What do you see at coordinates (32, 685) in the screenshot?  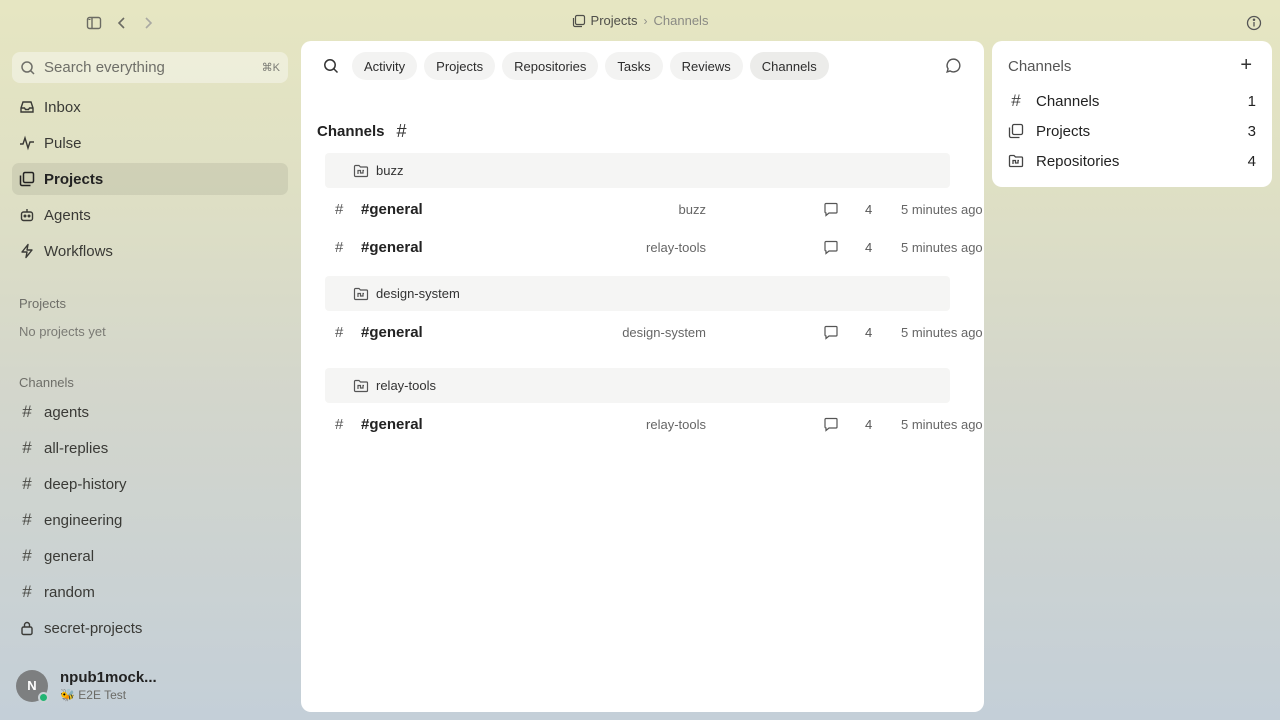 I see `avatar-initial: N` at bounding box center [32, 685].